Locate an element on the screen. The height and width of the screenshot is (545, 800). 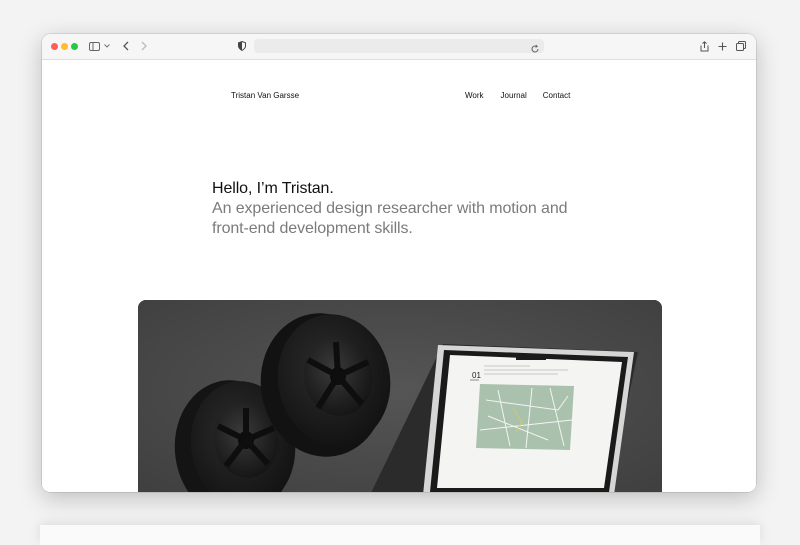
zoom-window-button is located at coordinates (74, 46).